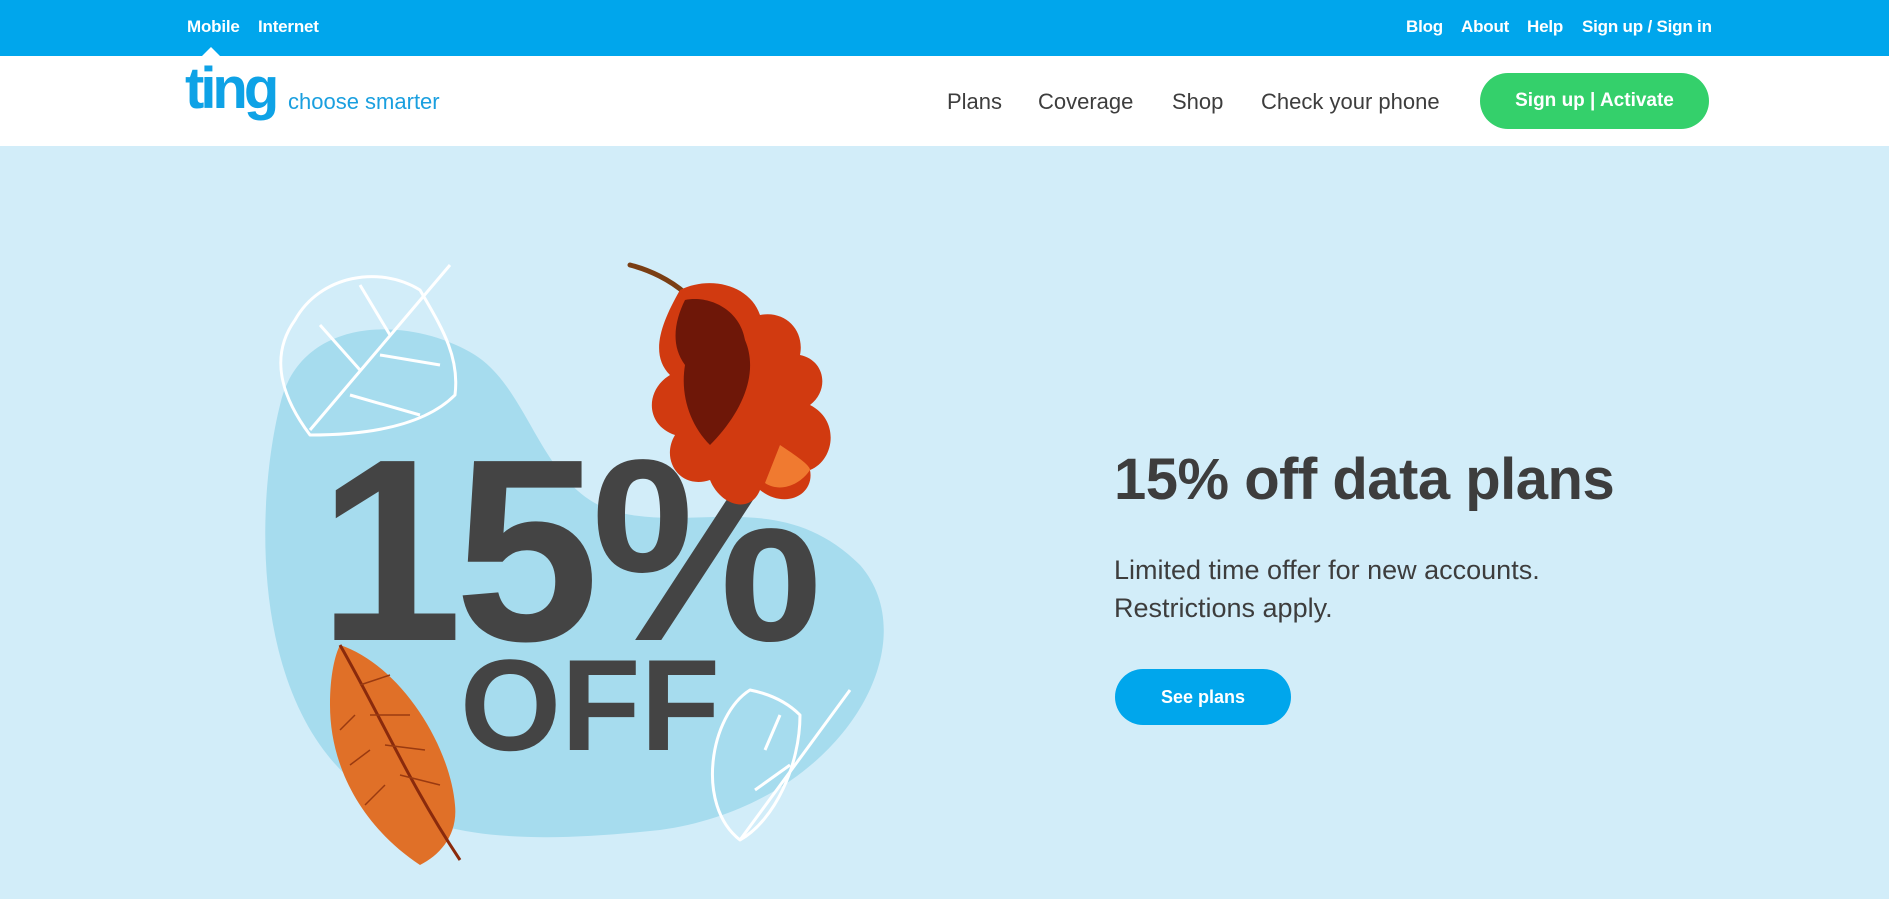 This screenshot has height=899, width=1889. What do you see at coordinates (1647, 27) in the screenshot?
I see `topbar-link-signin: Sign up / Sign in` at bounding box center [1647, 27].